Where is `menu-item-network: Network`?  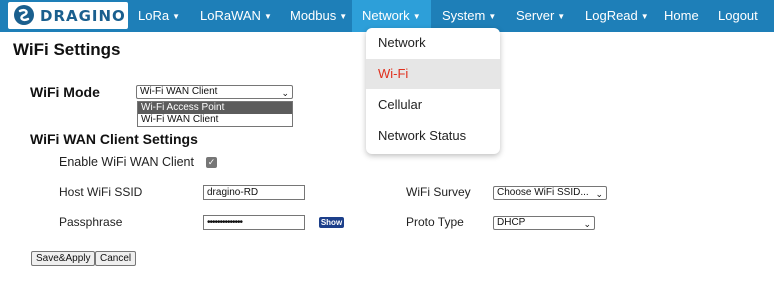
menu-item-network: Network is located at coordinates (433, 43).